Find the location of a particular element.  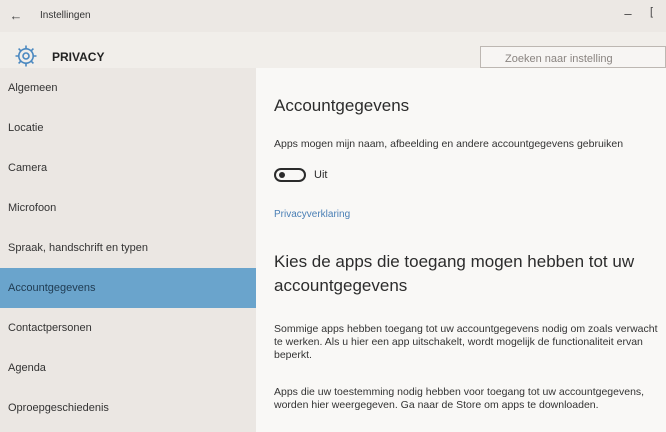

back-arrow-icon: ← is located at coordinates (16, 16).